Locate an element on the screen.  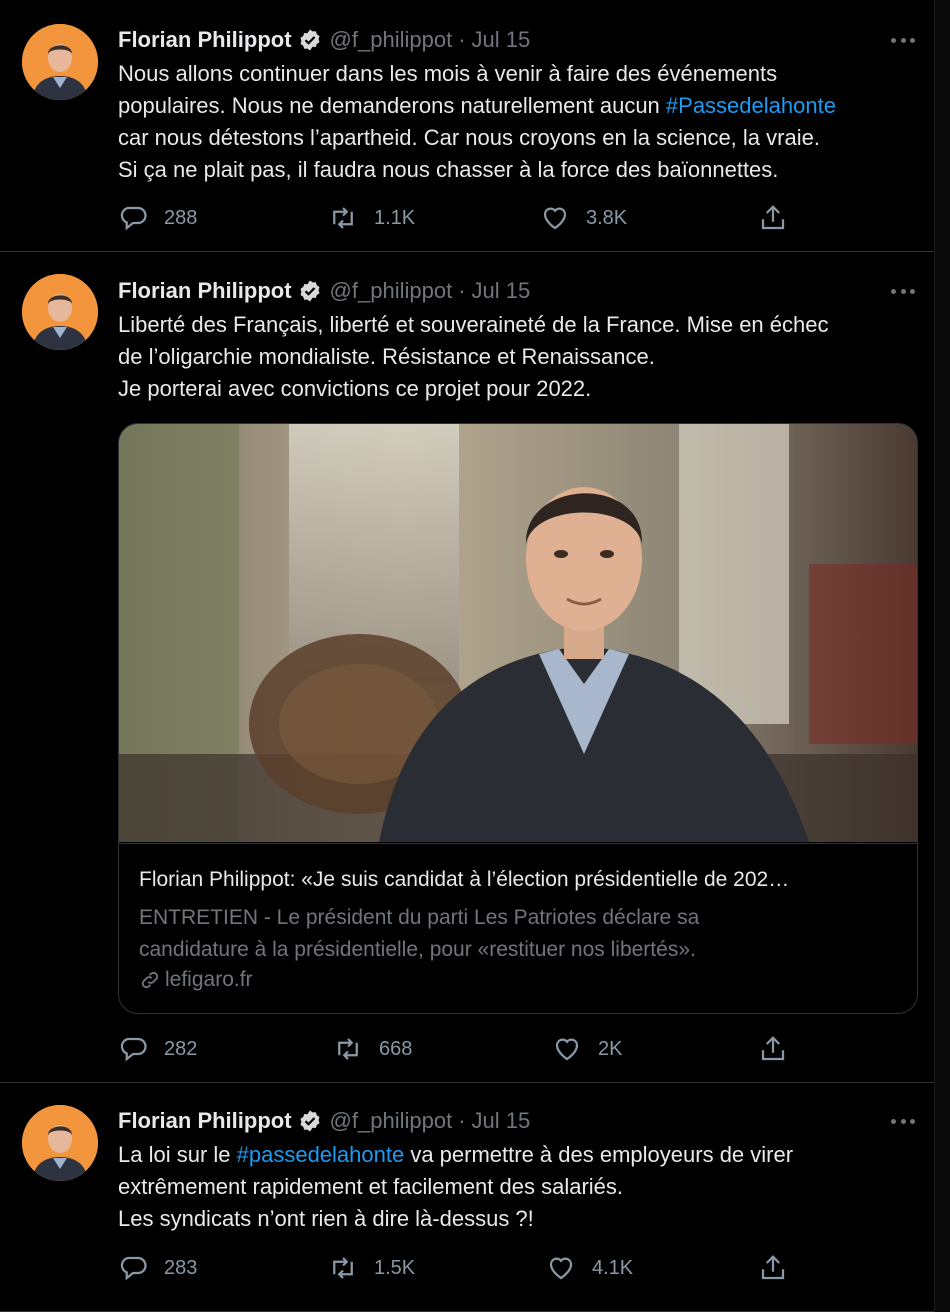
reply-button: 282 is located at coordinates (157, 1049).